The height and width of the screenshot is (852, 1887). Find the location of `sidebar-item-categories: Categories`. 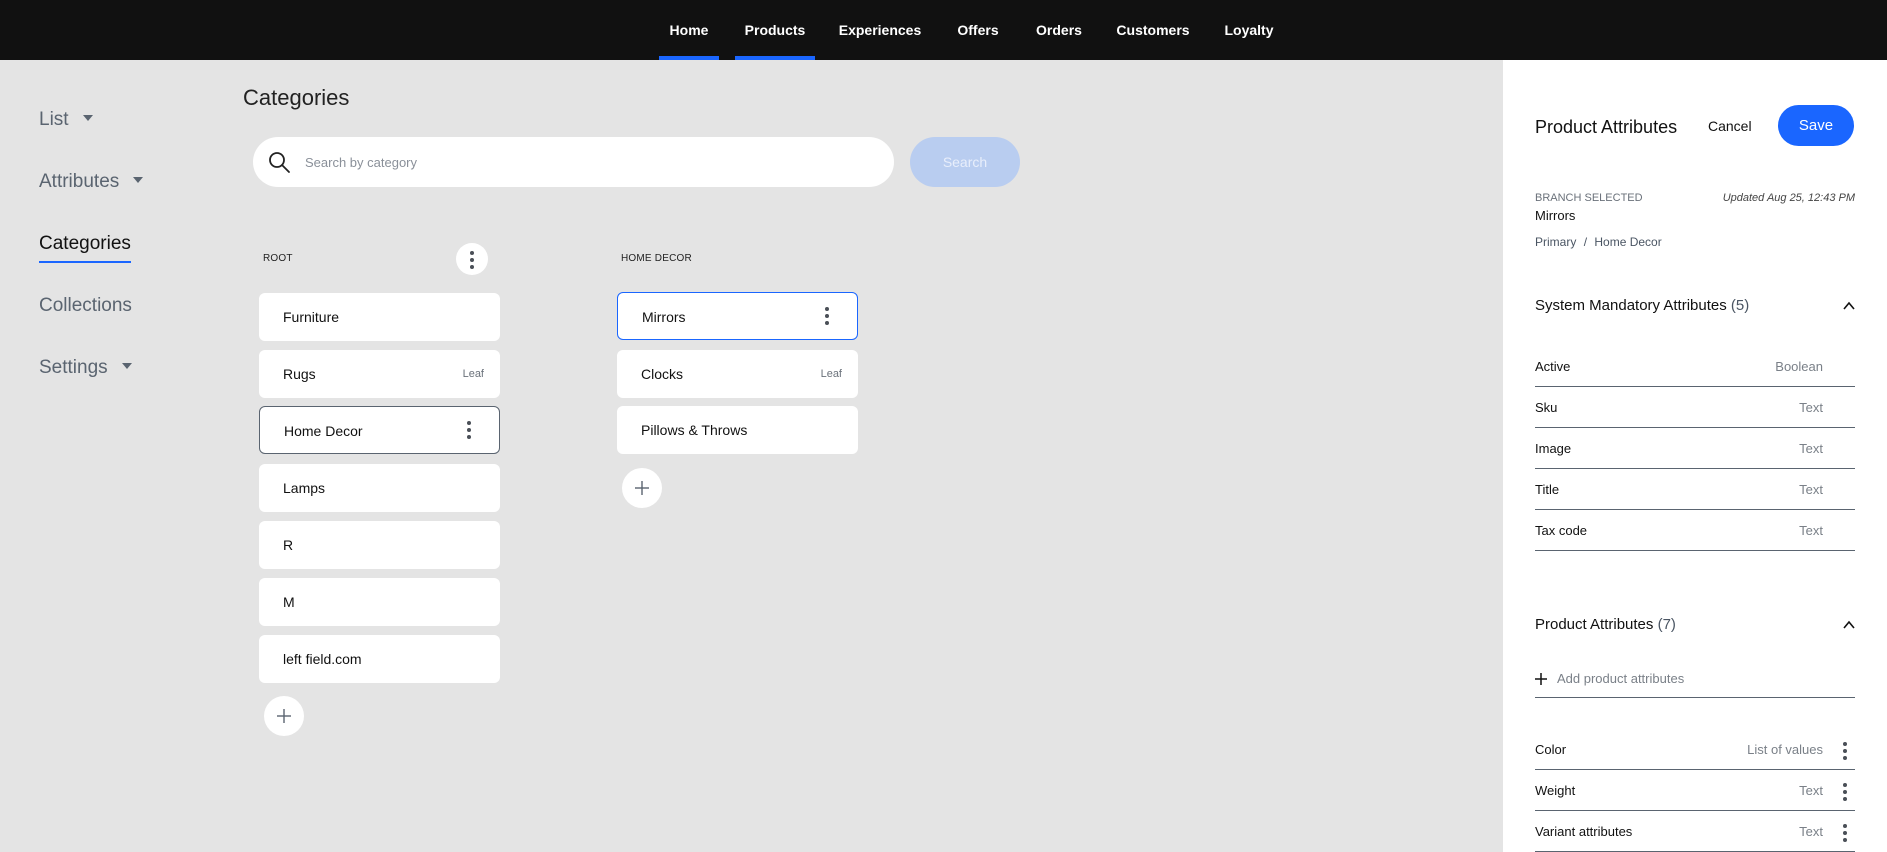

sidebar-item-categories: Categories is located at coordinates (85, 248).